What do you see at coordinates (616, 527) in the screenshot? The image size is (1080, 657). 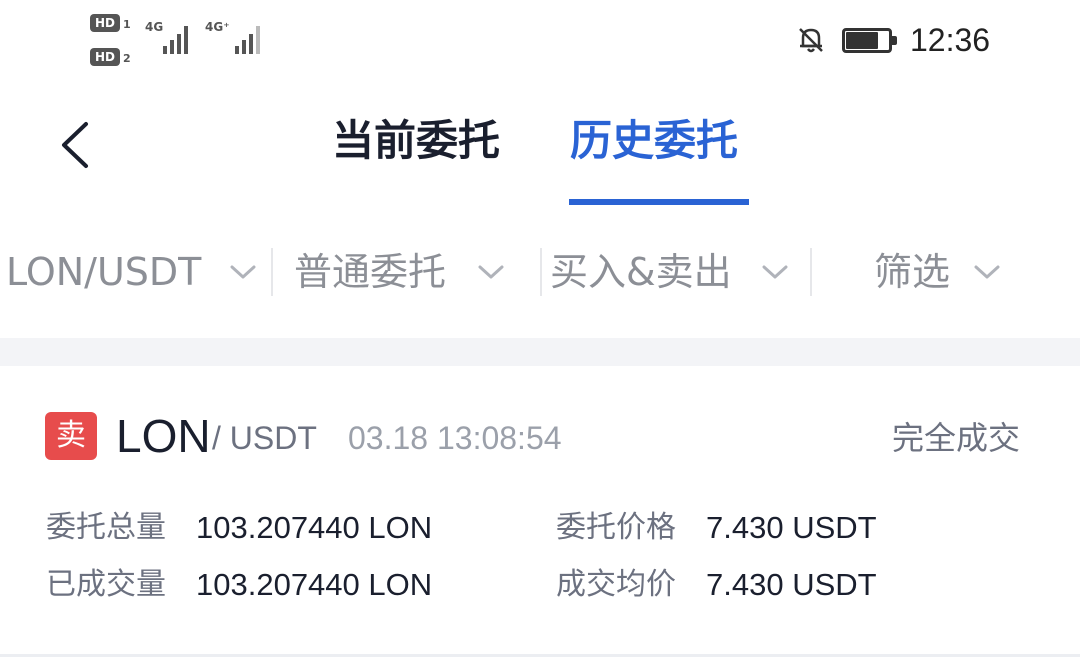 I see `order-price-label: 委托价格` at bounding box center [616, 527].